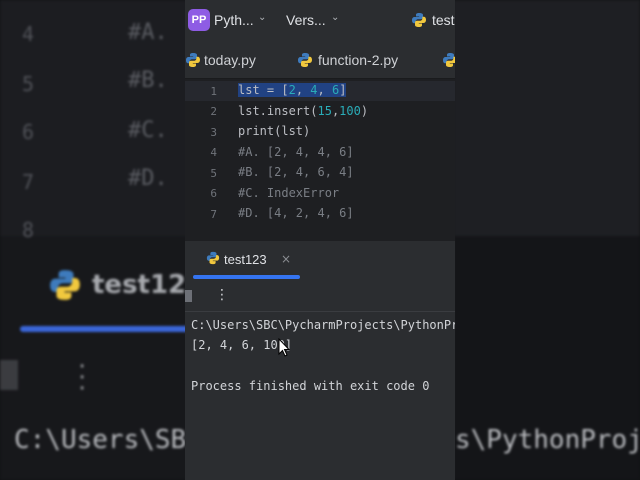  I want to click on code-comment-line: #C. IndexError, so click(288, 193).